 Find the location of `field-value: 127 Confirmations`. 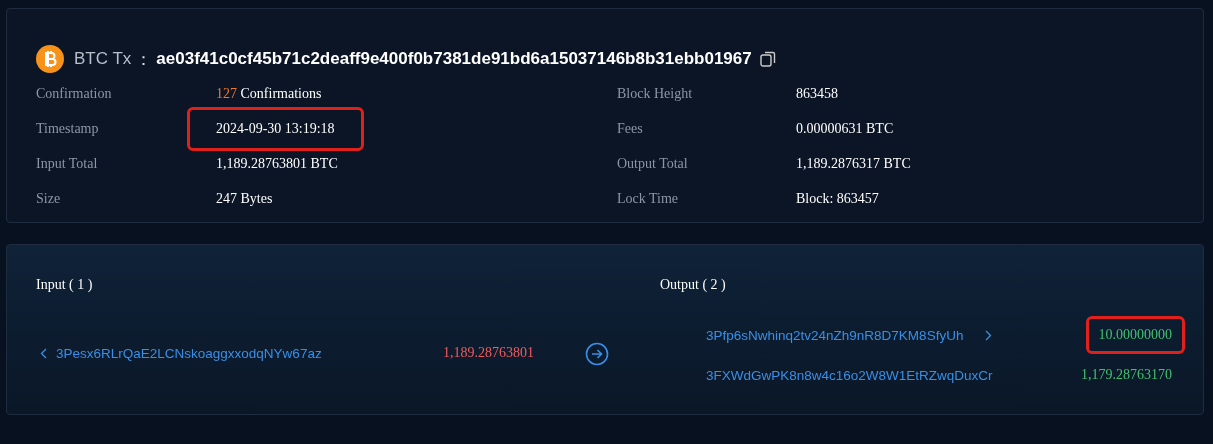

field-value: 127 Confirmations is located at coordinates (269, 93).